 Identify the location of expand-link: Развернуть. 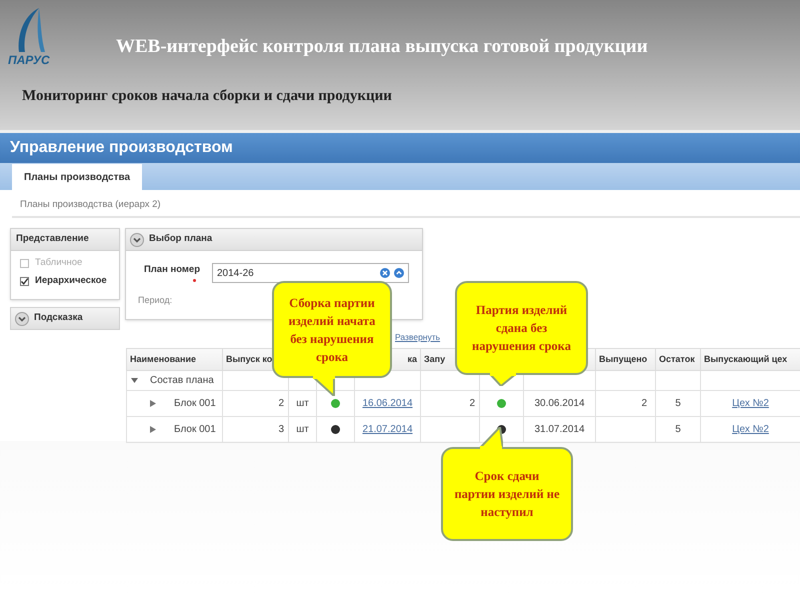
(417, 337).